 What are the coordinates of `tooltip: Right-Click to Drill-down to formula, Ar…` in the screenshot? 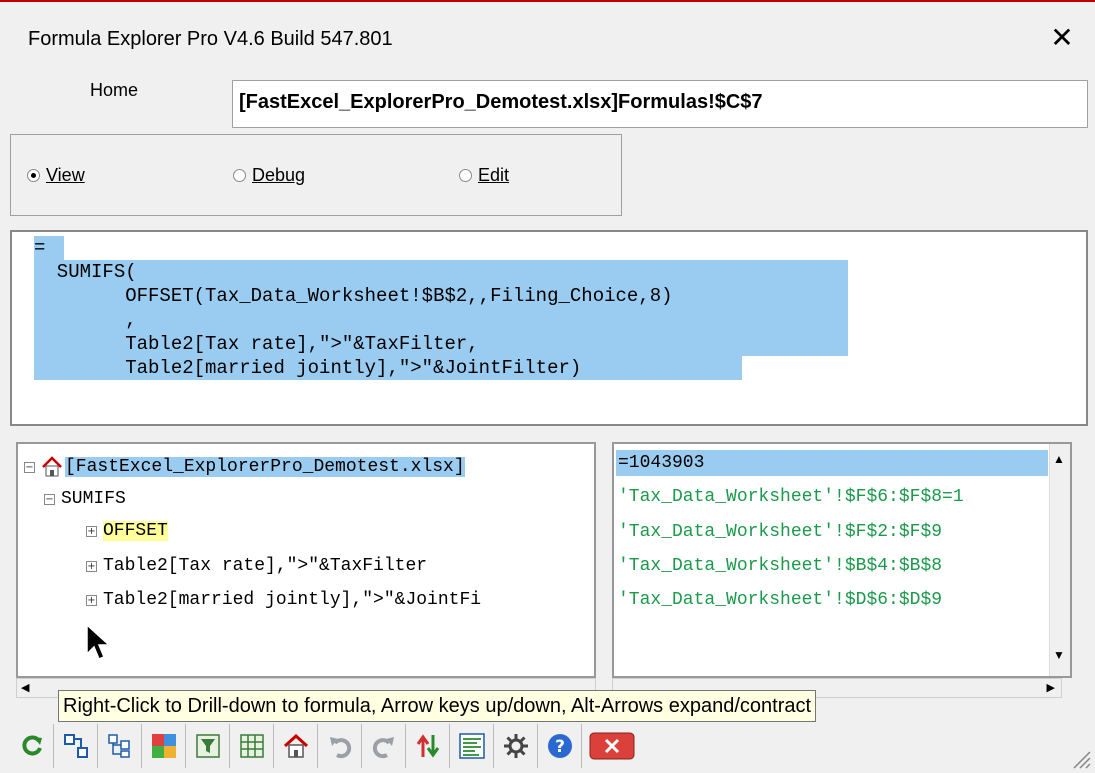 It's located at (437, 706).